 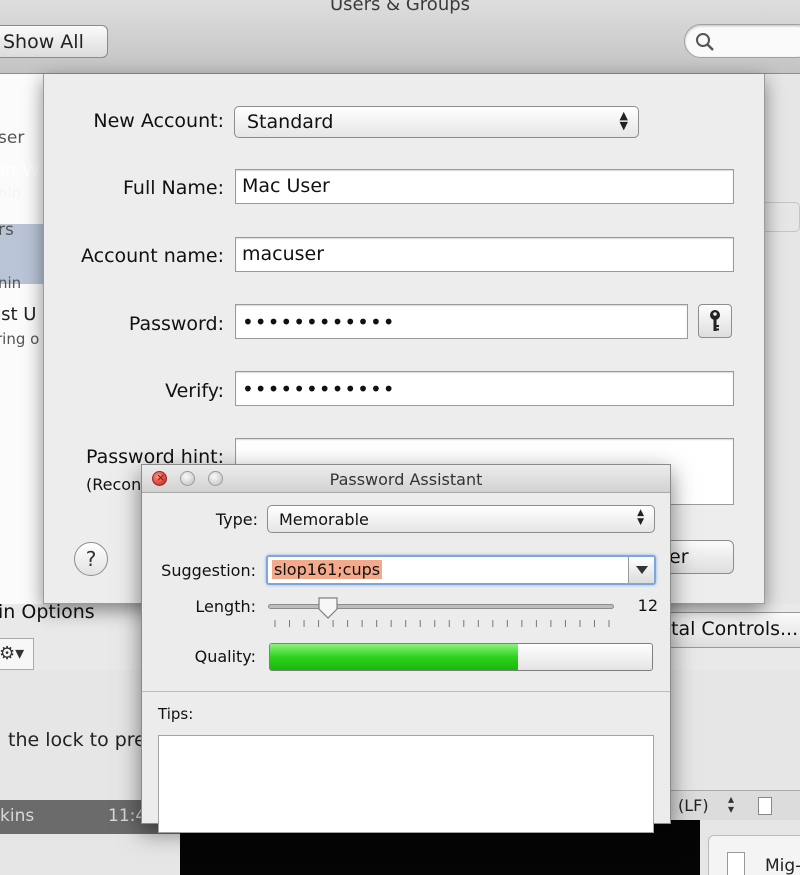 I want to click on user-list-fragment: est U, so click(x=18, y=314).